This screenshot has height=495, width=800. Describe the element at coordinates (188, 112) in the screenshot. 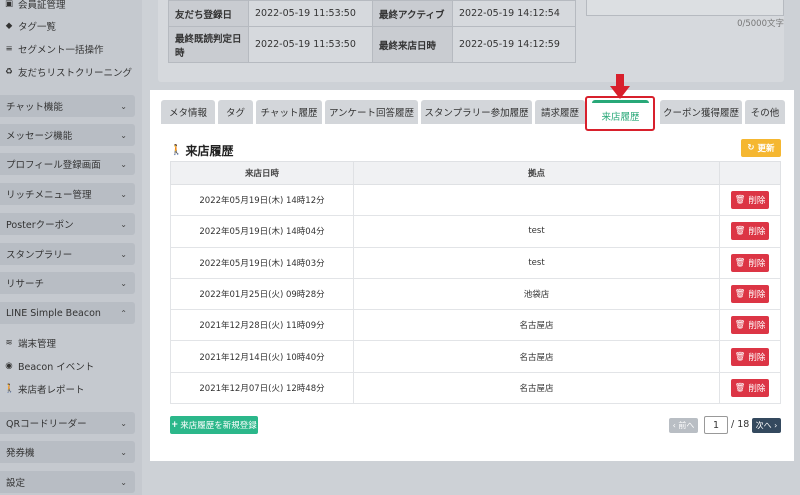

I see `tab-meta: メタ情報` at that location.